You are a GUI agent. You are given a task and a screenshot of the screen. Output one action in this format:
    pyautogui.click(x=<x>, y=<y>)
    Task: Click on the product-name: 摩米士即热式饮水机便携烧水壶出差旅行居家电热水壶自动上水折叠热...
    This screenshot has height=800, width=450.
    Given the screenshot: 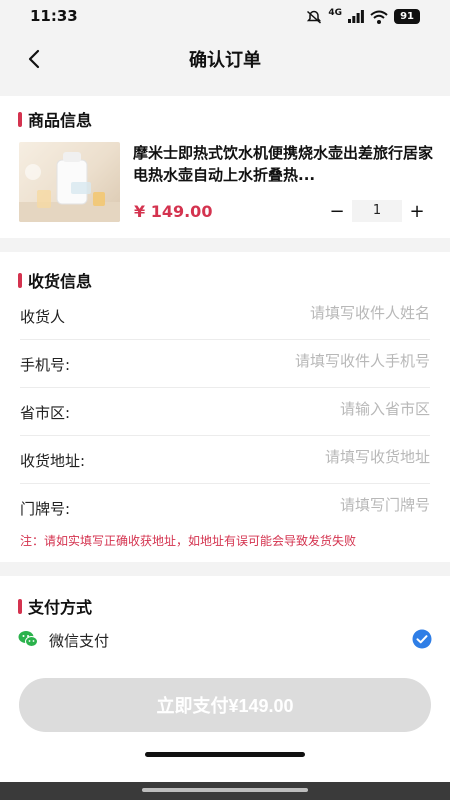 What is the action you would take?
    pyautogui.click(x=283, y=164)
    